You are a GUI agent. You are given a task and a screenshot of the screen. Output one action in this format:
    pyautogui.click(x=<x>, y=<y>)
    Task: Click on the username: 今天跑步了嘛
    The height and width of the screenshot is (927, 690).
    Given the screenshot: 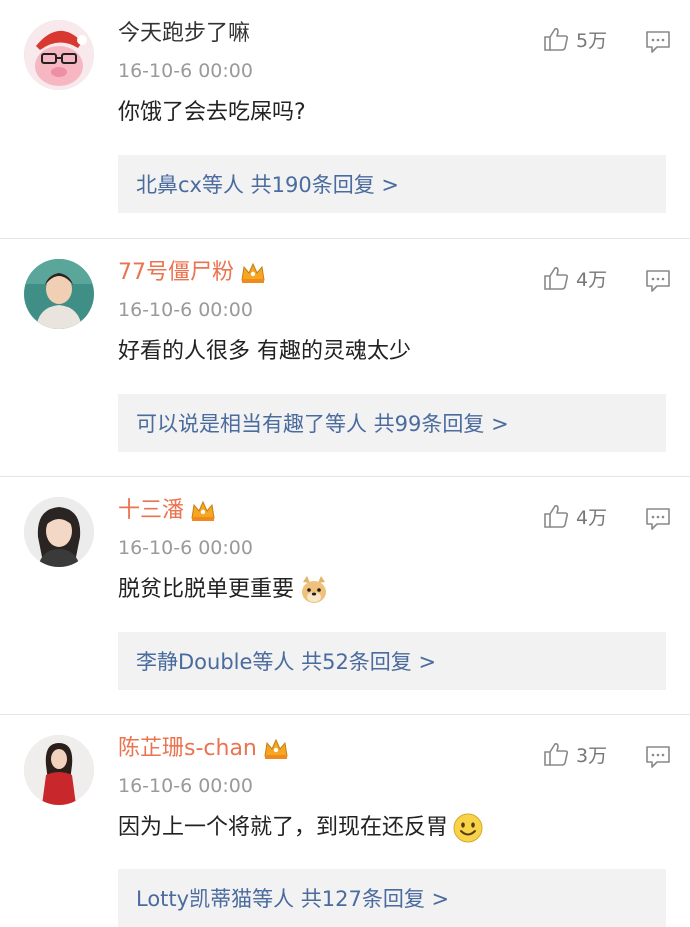 What is the action you would take?
    pyautogui.click(x=184, y=34)
    